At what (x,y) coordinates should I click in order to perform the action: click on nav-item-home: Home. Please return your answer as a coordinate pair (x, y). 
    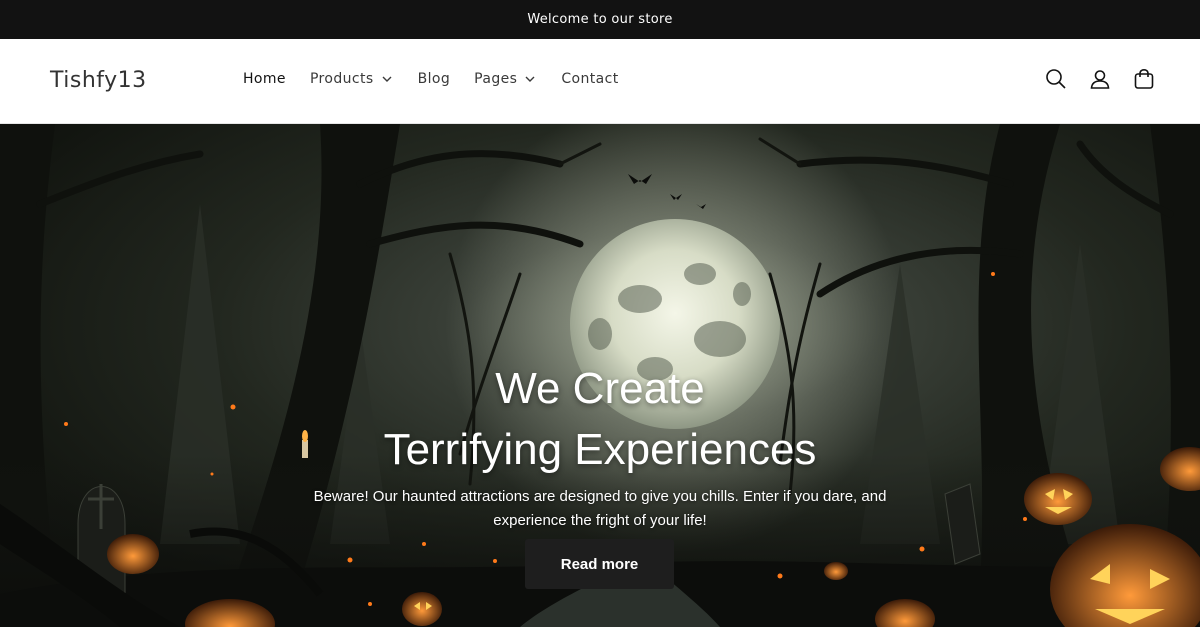
    Looking at the image, I should click on (264, 79).